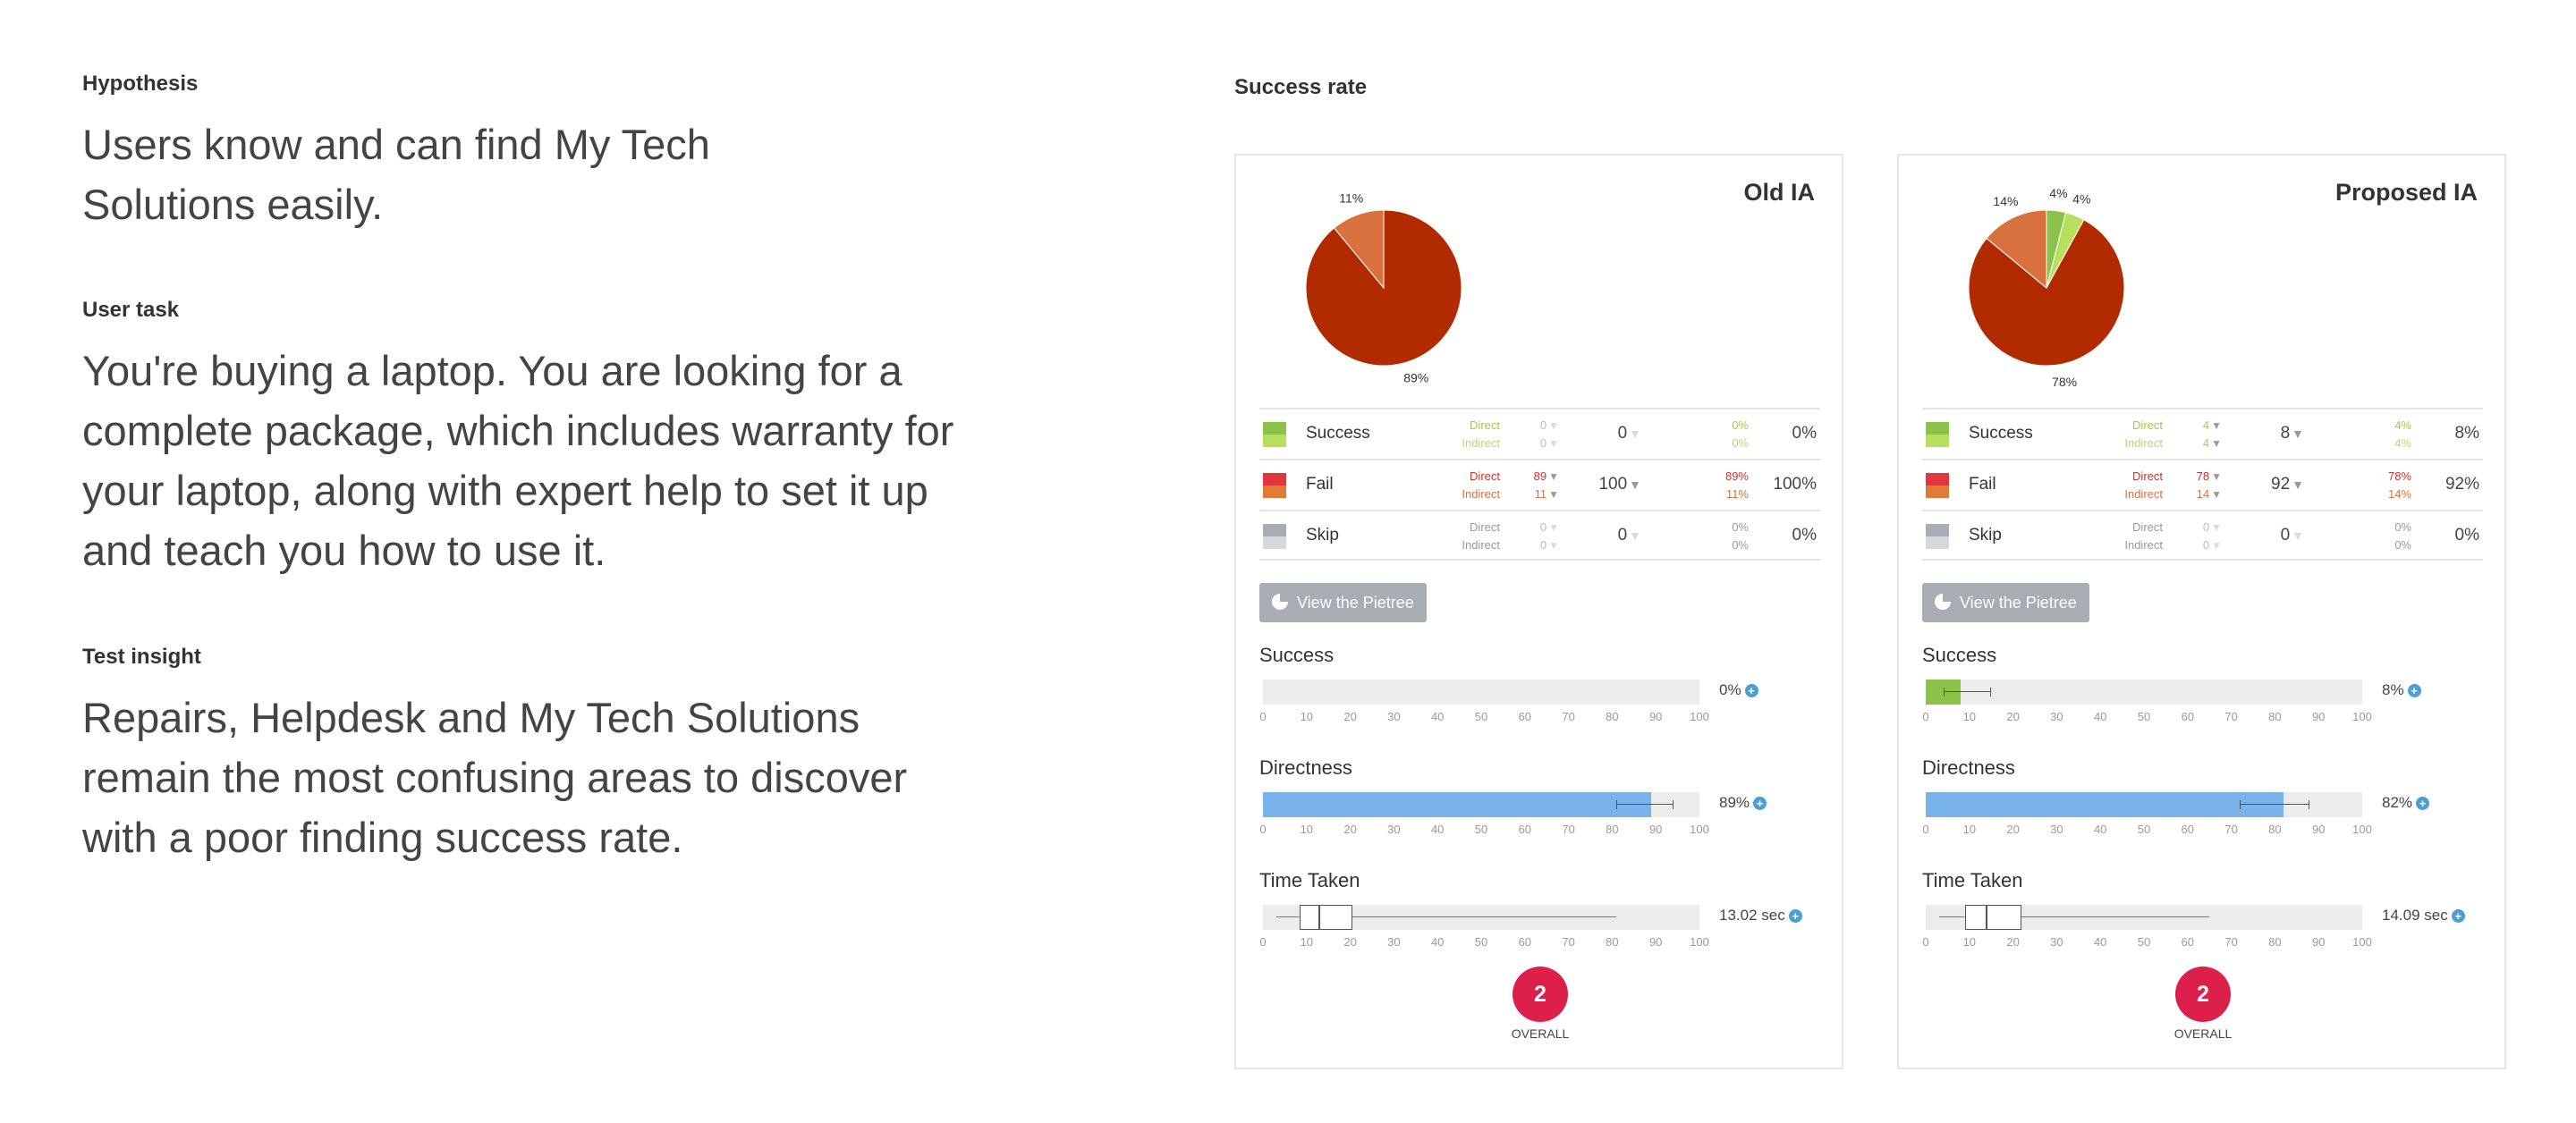 This screenshot has width=2576, height=1123. Describe the element at coordinates (131, 310) in the screenshot. I see `user-task-label: User task` at that location.